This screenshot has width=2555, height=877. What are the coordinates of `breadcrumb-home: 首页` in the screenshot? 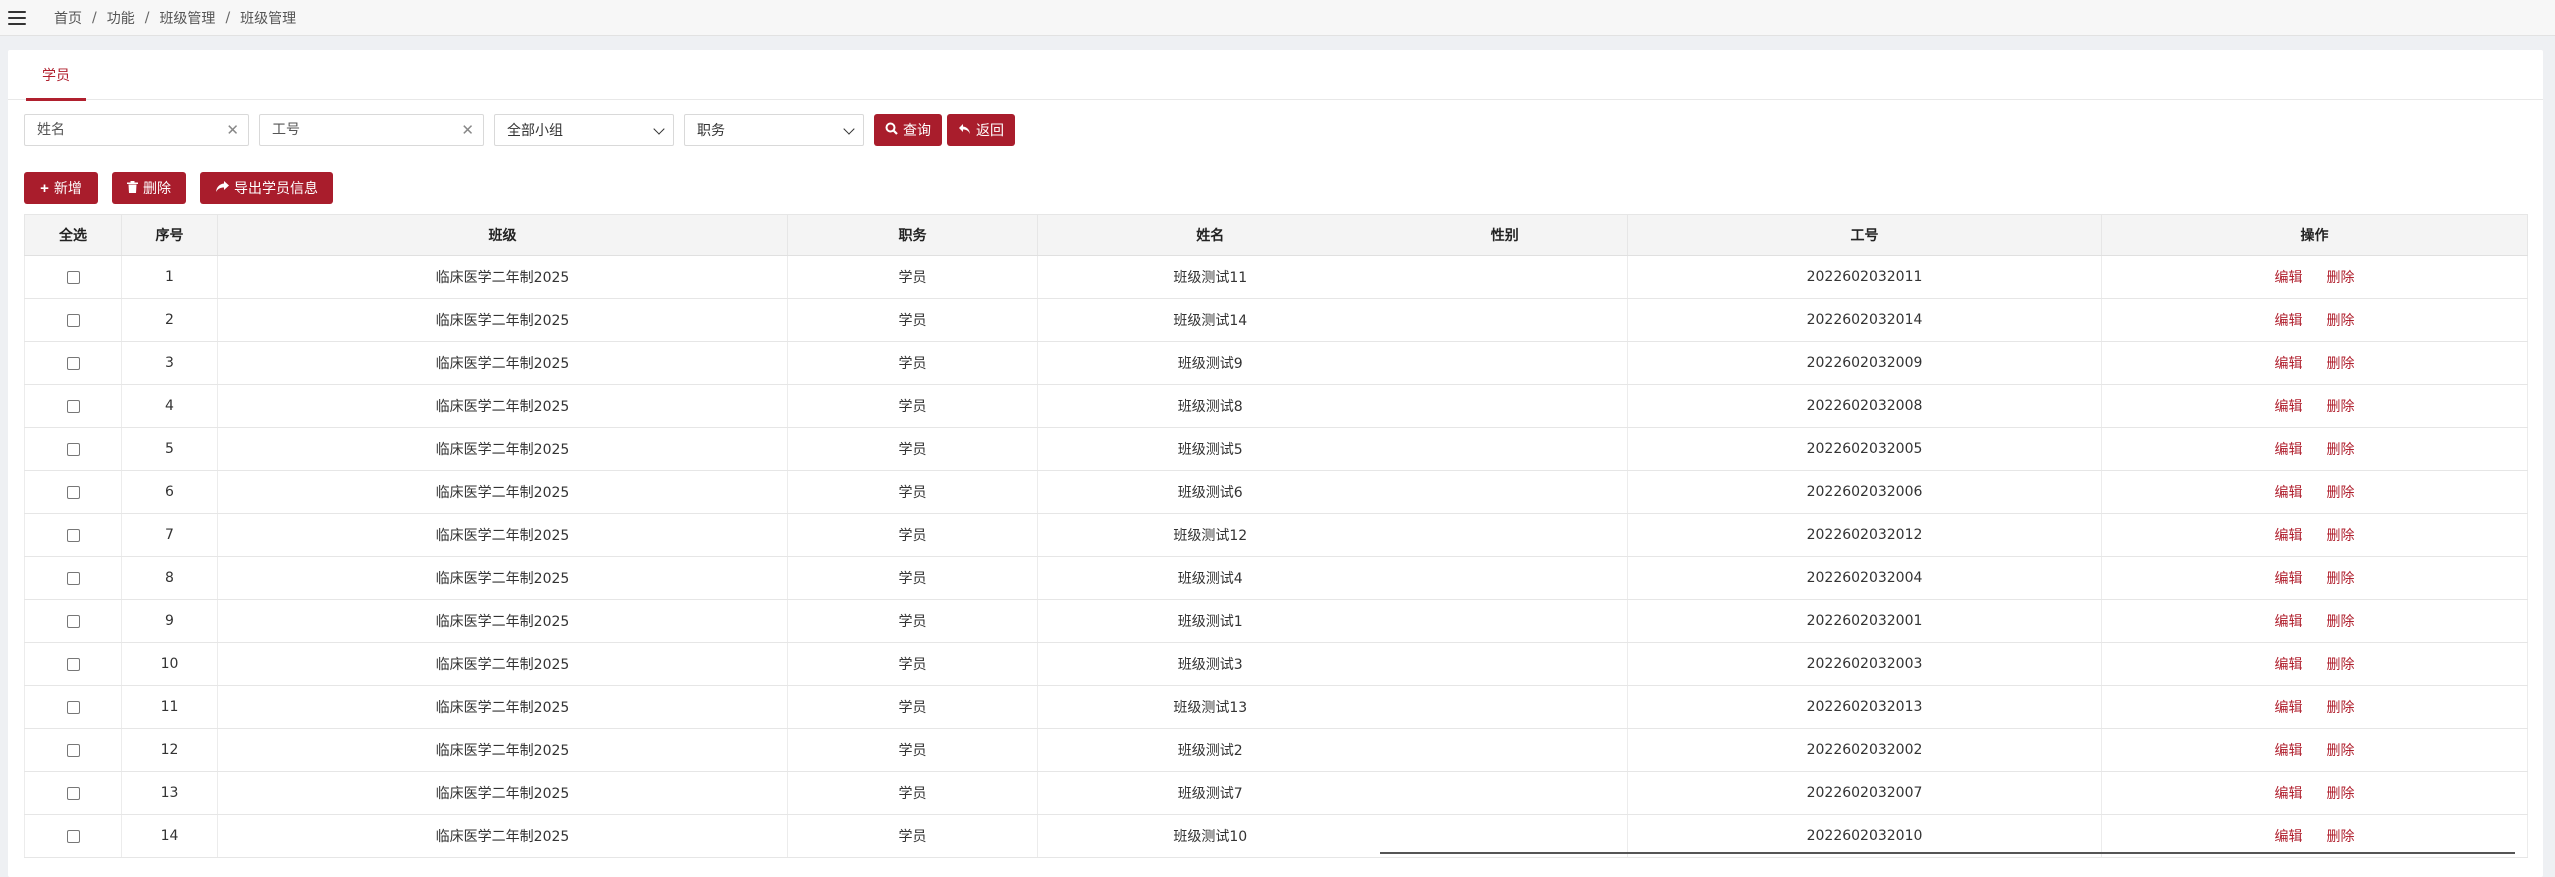 It's located at (68, 18).